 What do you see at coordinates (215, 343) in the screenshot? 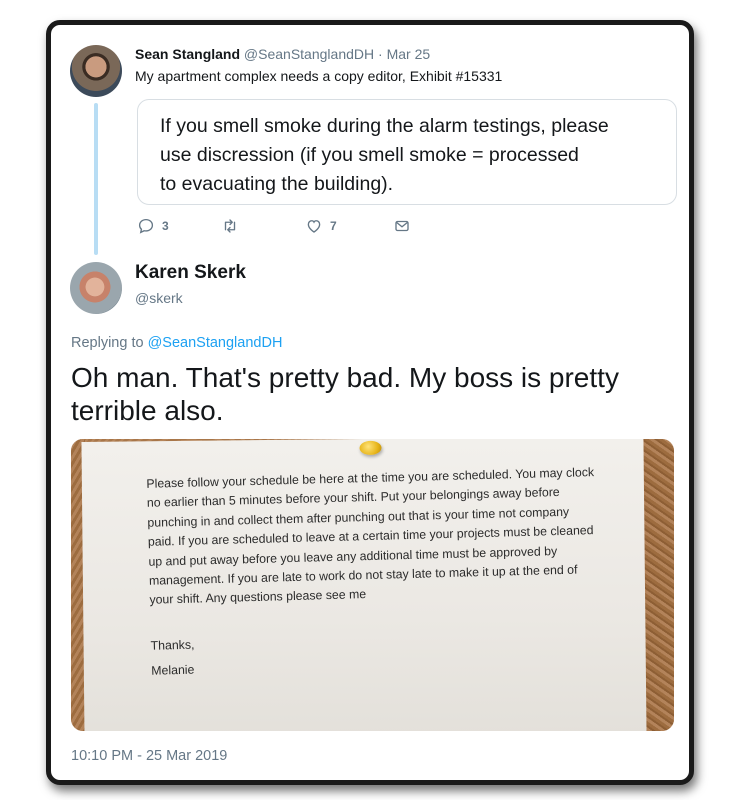
I see `replying-to-link: @SeanStanglandDH` at bounding box center [215, 343].